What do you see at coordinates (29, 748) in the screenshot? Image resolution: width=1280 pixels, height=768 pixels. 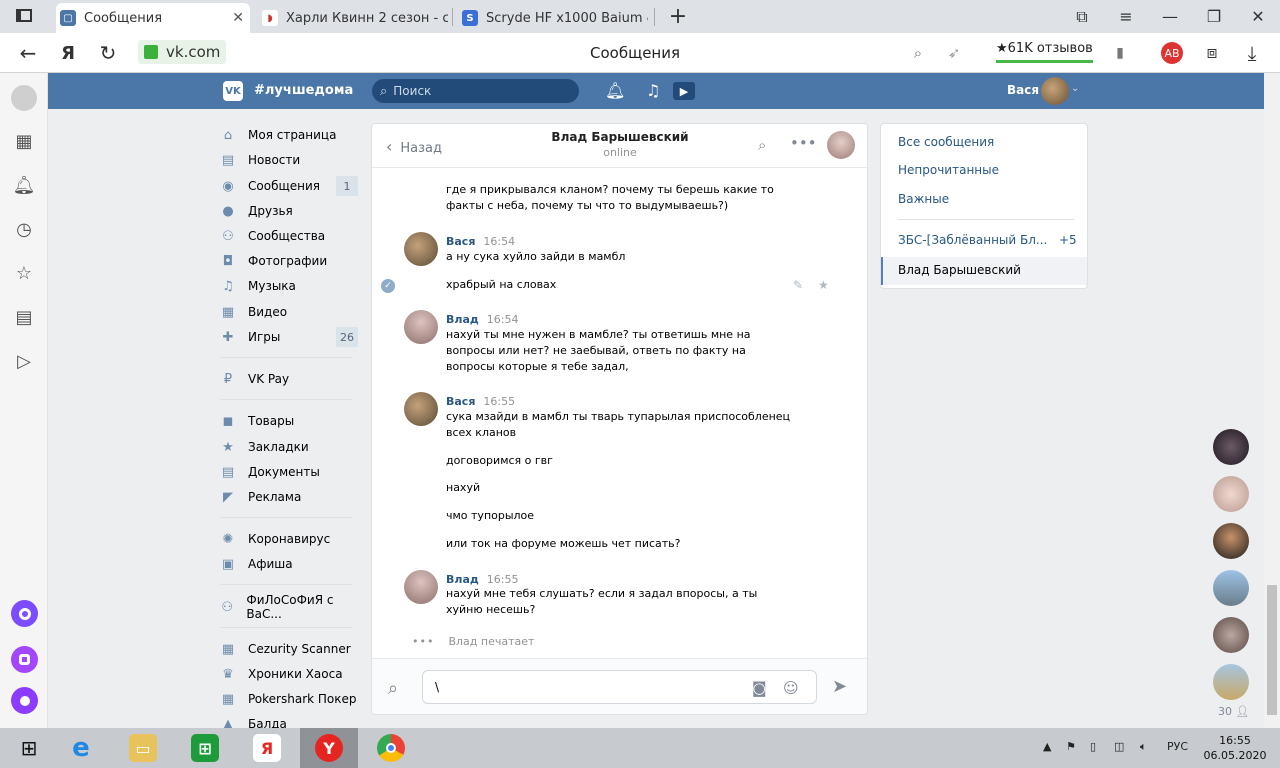 I see `start-button: ⊞` at bounding box center [29, 748].